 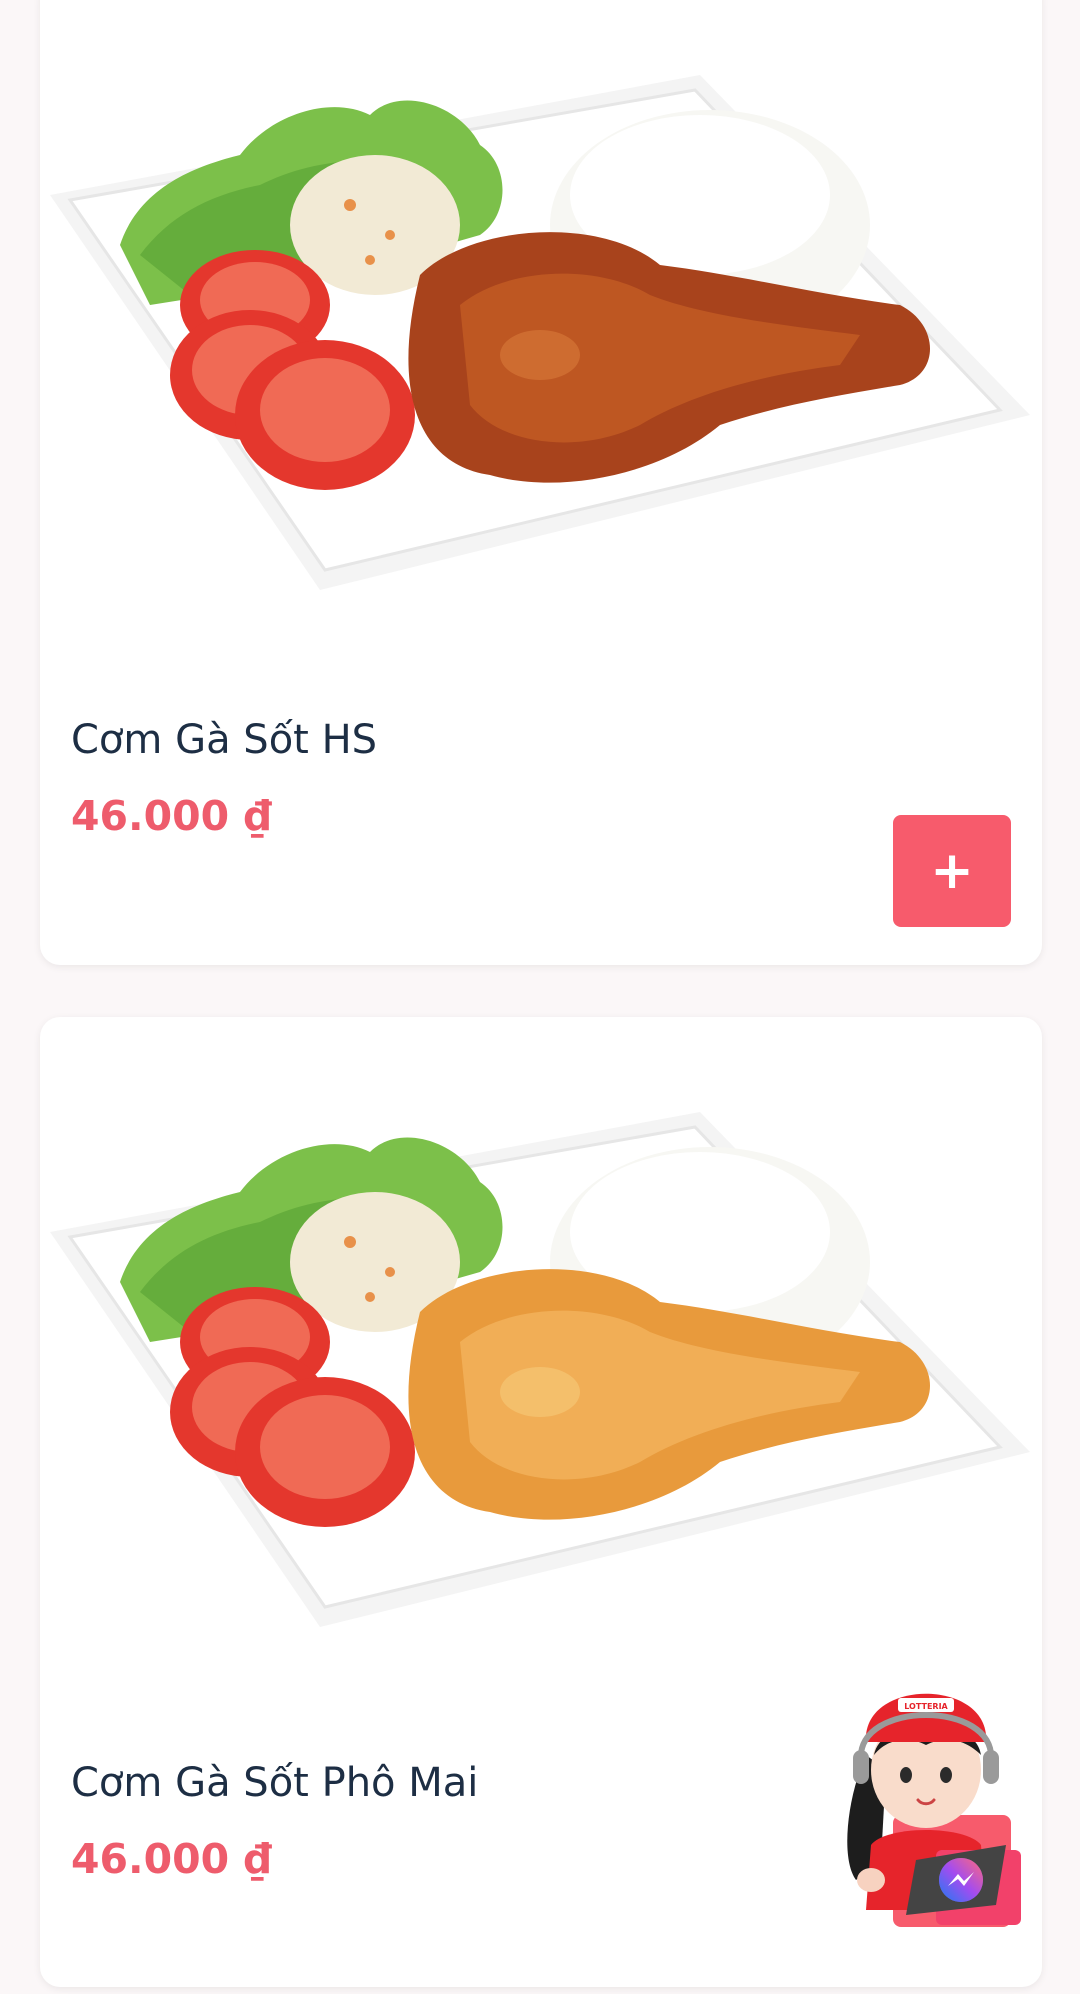 I want to click on add-to-cart-button: +, so click(x=952, y=871).